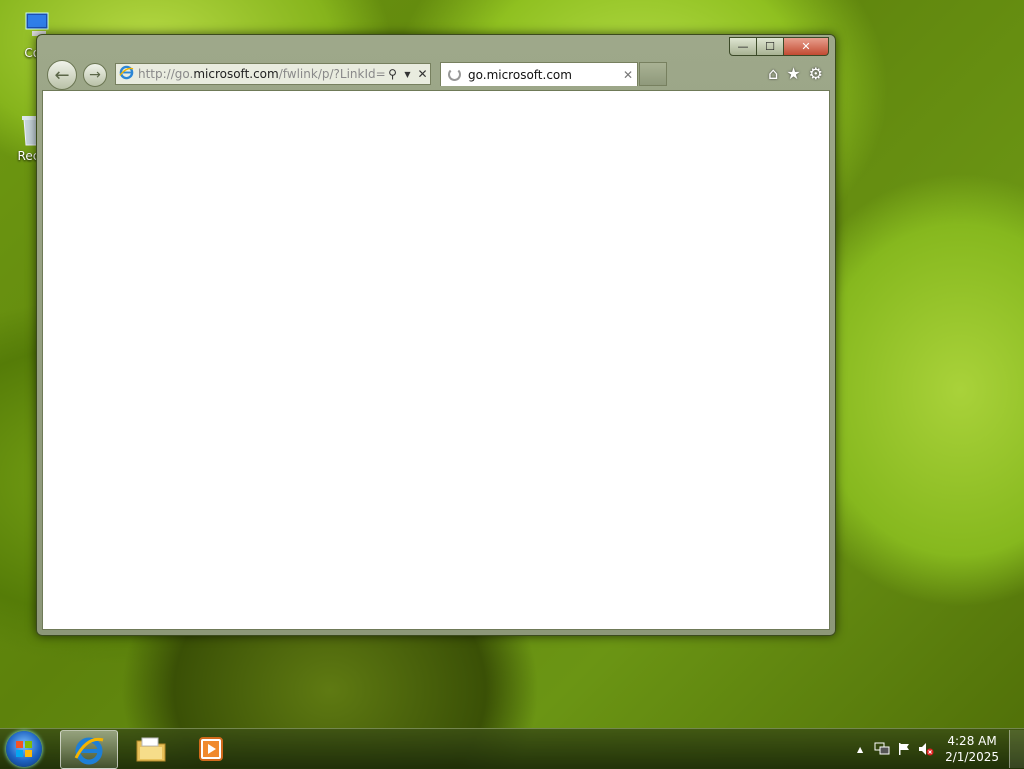  I want to click on media-player-icon, so click(211, 748).